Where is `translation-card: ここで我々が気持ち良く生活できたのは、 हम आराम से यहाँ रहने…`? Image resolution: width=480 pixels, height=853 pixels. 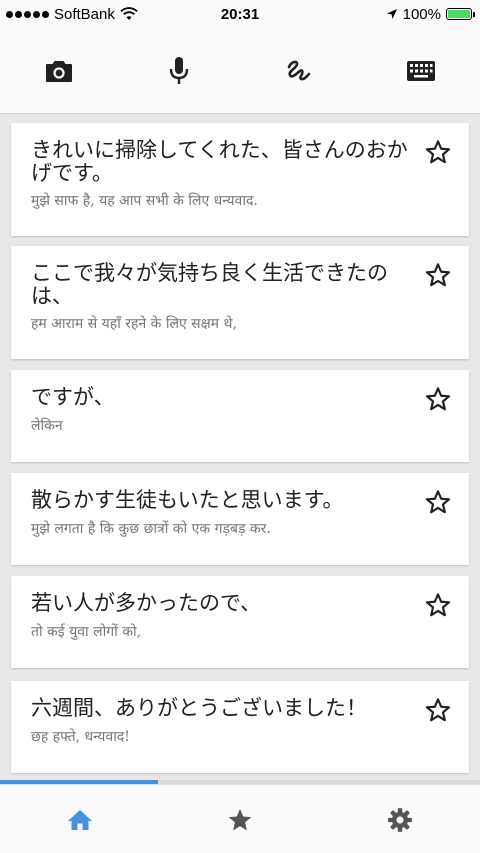
translation-card: ここで我々が気持ち良く生活できたのは、 हम आराम से यहाँ रहने… is located at coordinates (240, 302).